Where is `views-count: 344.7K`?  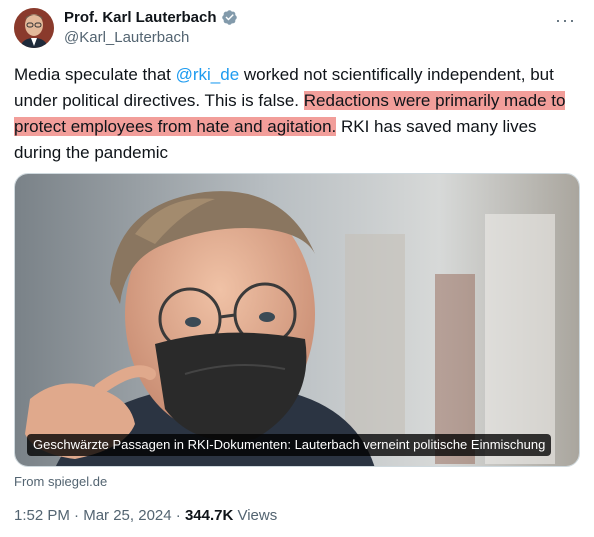 views-count: 344.7K is located at coordinates (209, 515).